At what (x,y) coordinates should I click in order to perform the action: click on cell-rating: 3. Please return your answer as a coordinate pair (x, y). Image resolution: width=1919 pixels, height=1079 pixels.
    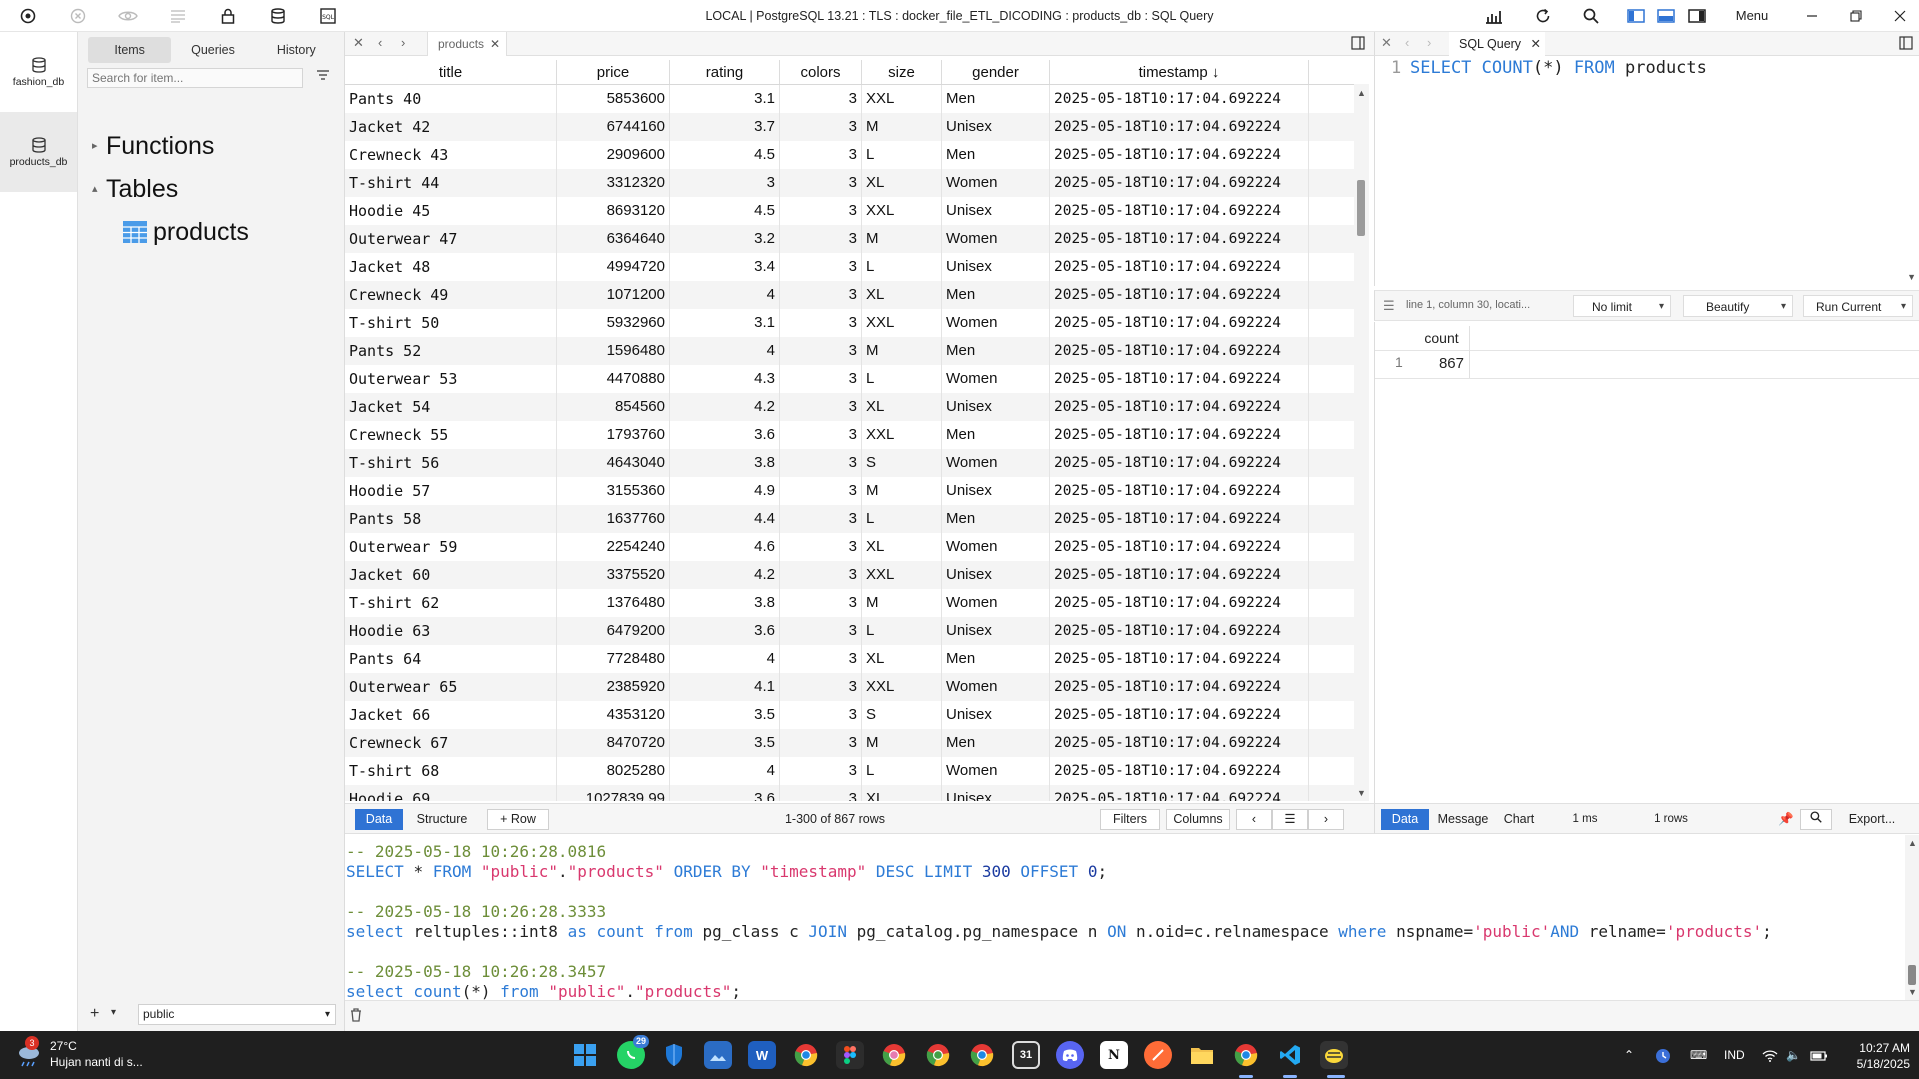
    Looking at the image, I should click on (725, 183).